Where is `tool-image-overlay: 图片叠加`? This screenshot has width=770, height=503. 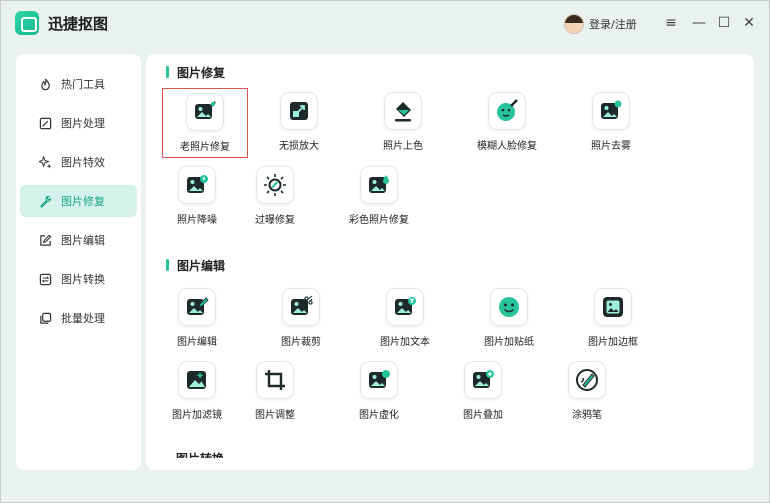
tool-image-overlay: 图片叠加 is located at coordinates (483, 392).